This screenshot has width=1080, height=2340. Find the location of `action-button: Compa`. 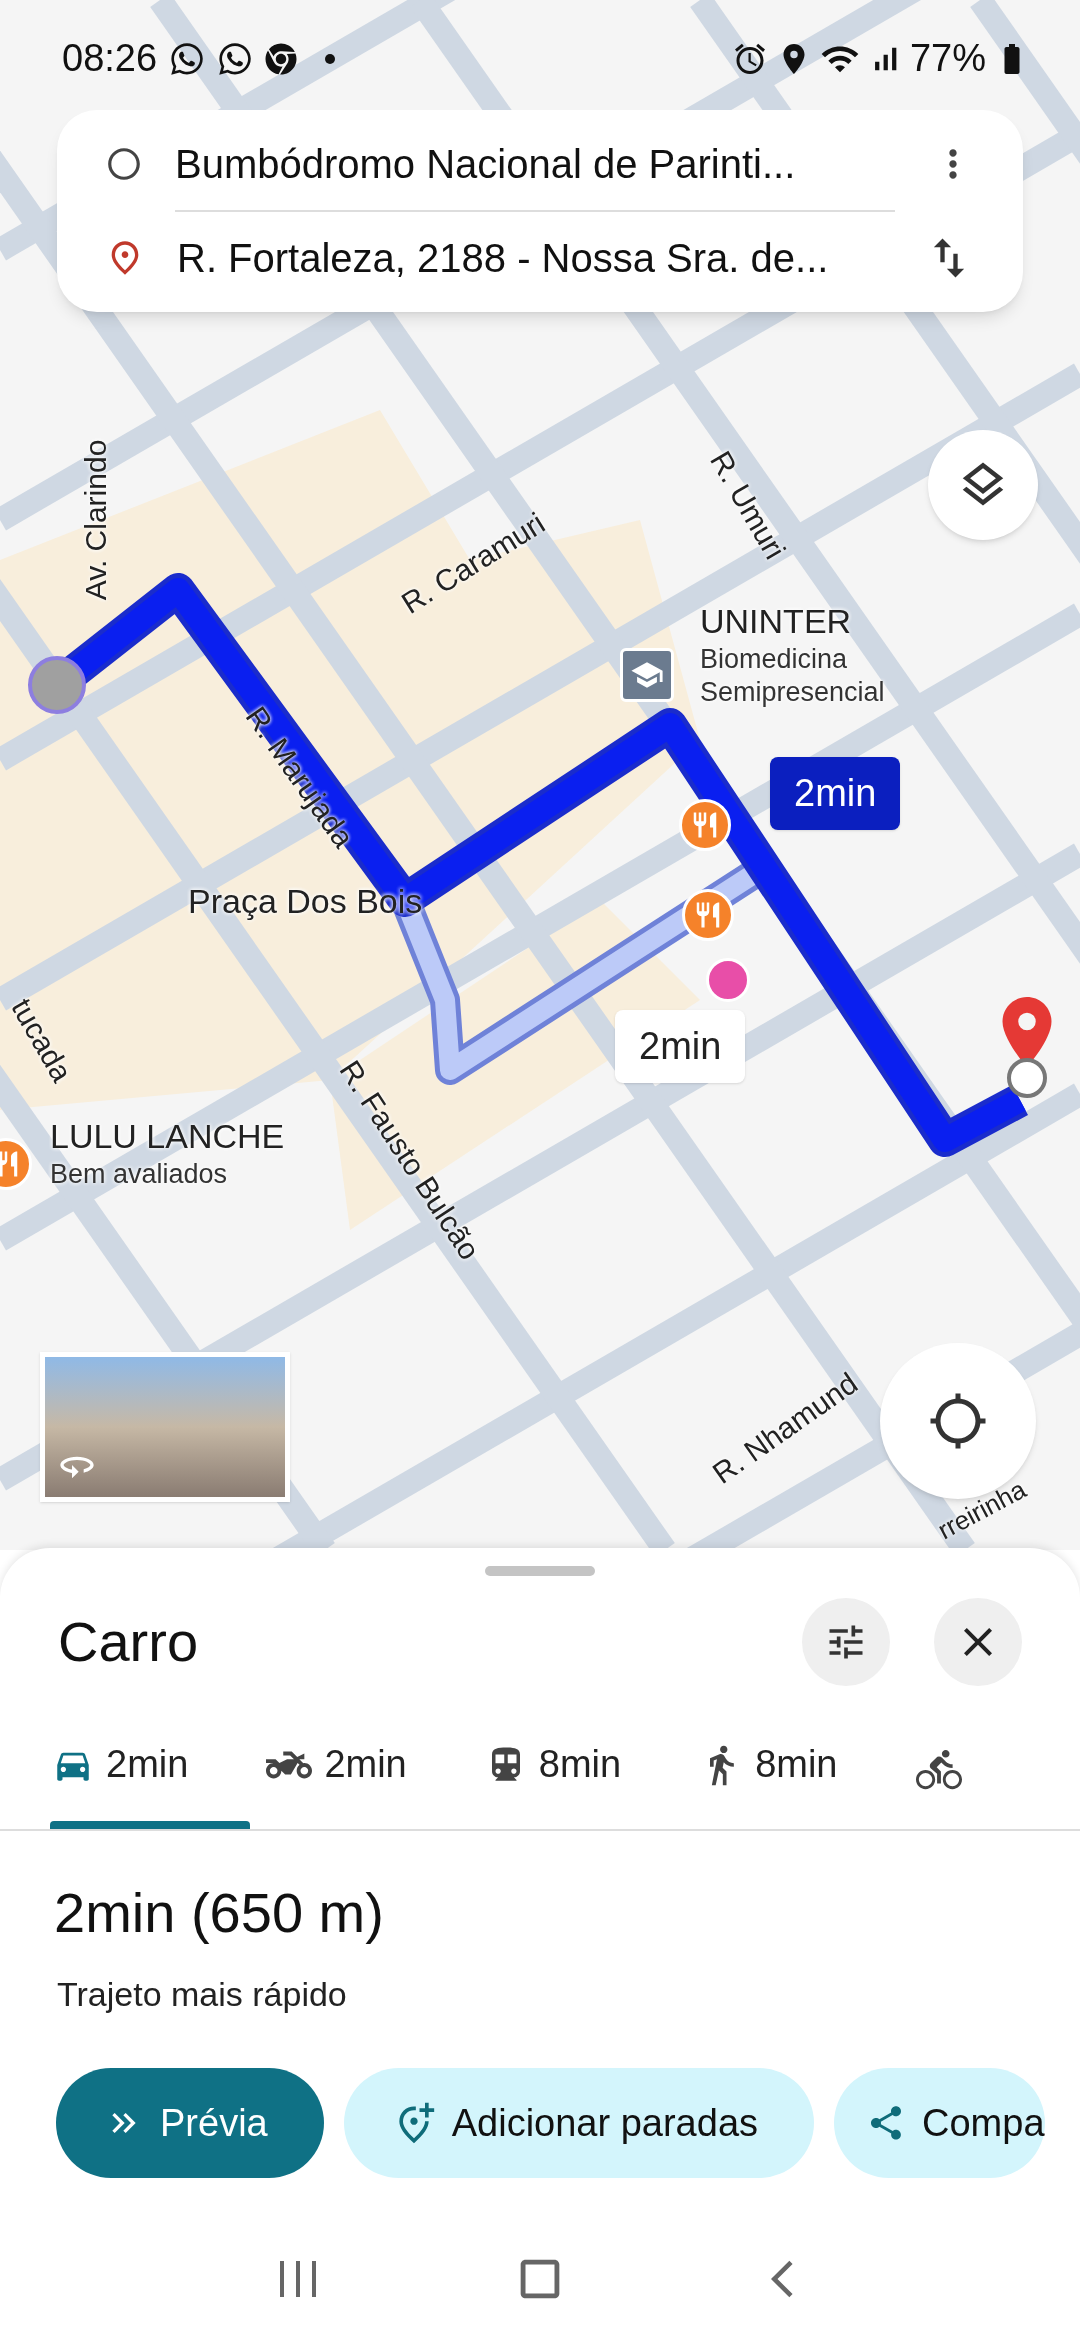

action-button: Compa is located at coordinates (939, 2123).